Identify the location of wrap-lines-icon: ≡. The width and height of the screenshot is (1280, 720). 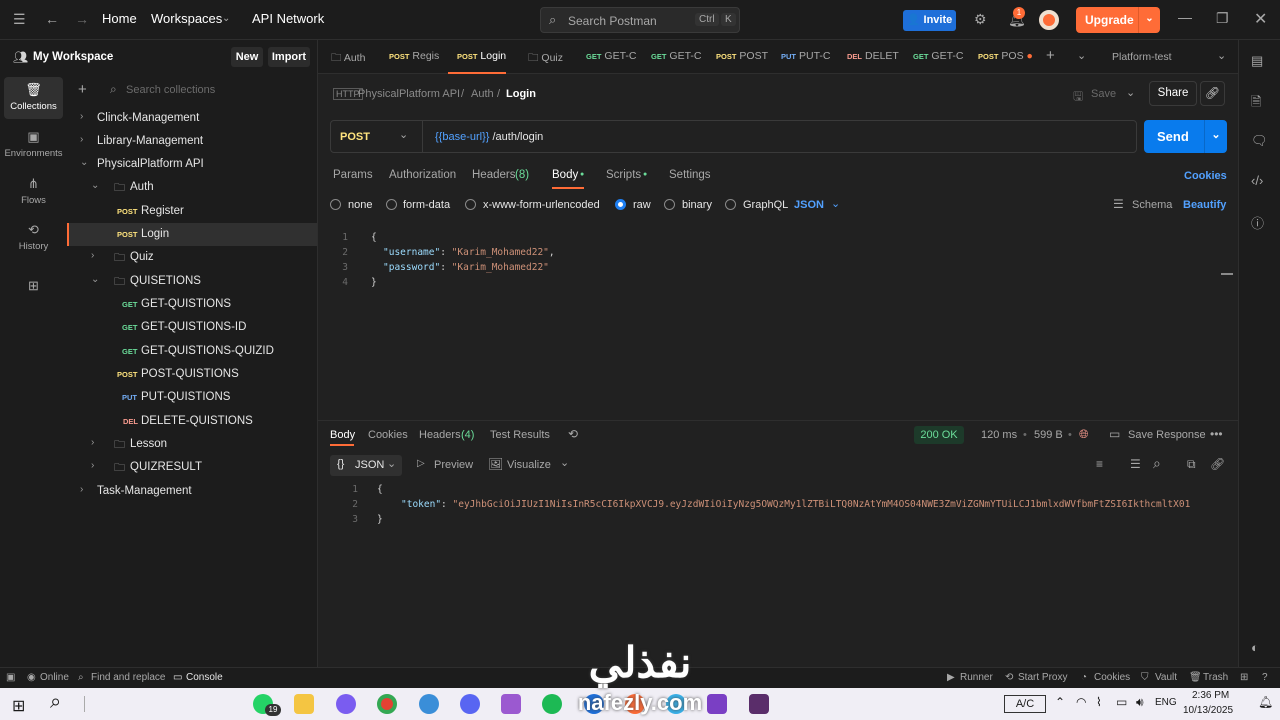
(1099, 464).